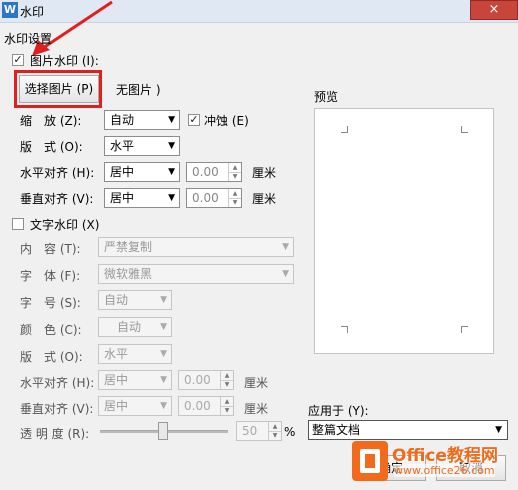 The height and width of the screenshot is (490, 518). I want to click on text-halign-value: 居中, so click(116, 380).